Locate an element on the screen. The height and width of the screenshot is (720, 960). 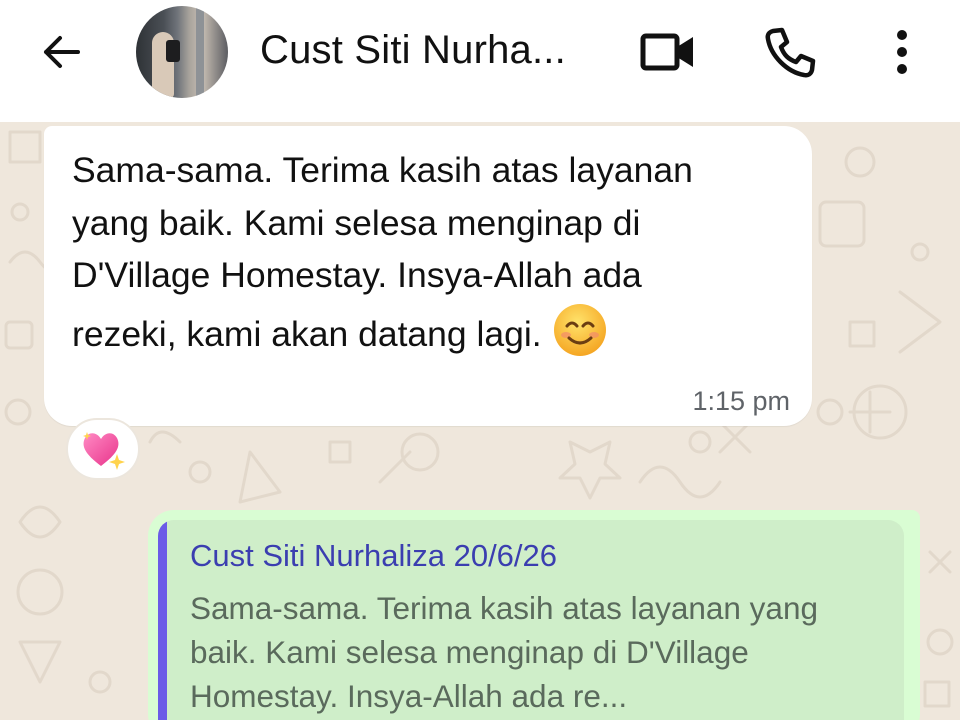
back-arrow-icon is located at coordinates (62, 52).